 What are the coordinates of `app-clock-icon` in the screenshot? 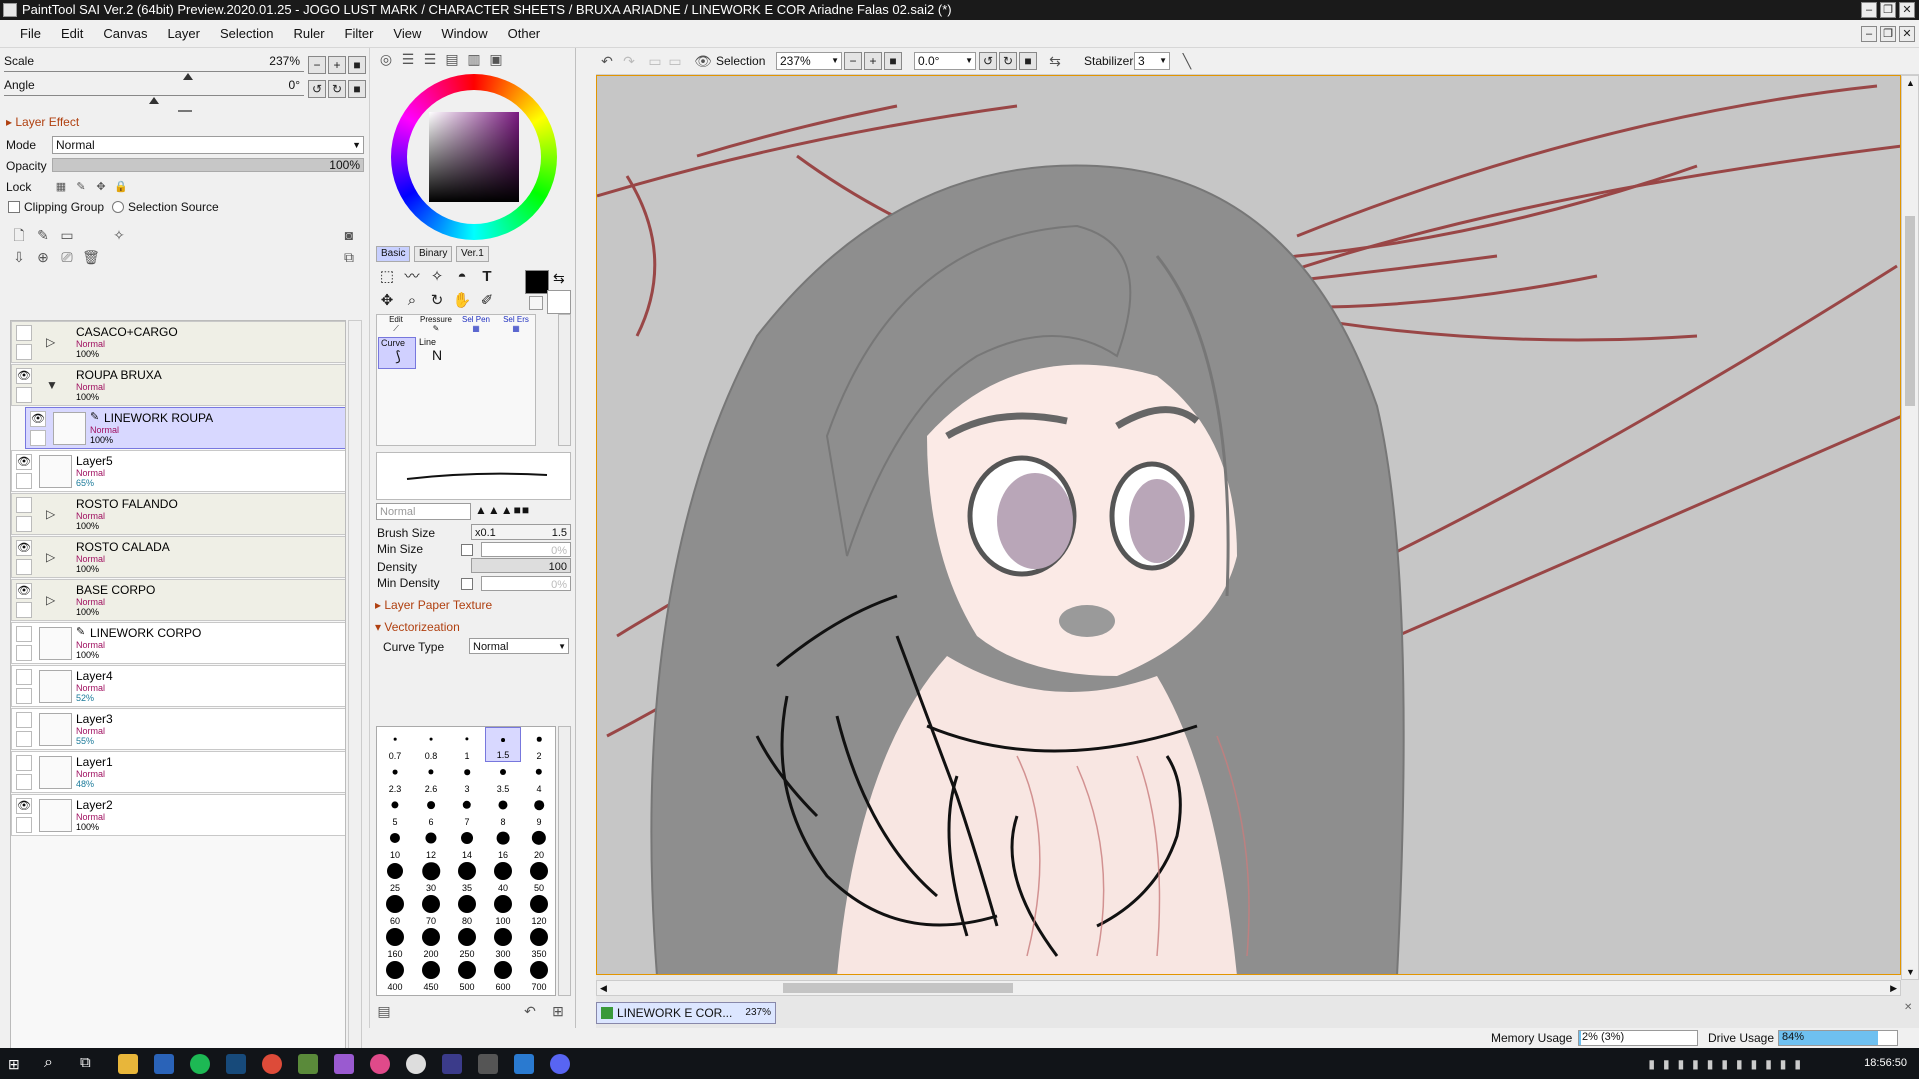 It's located at (416, 1064).